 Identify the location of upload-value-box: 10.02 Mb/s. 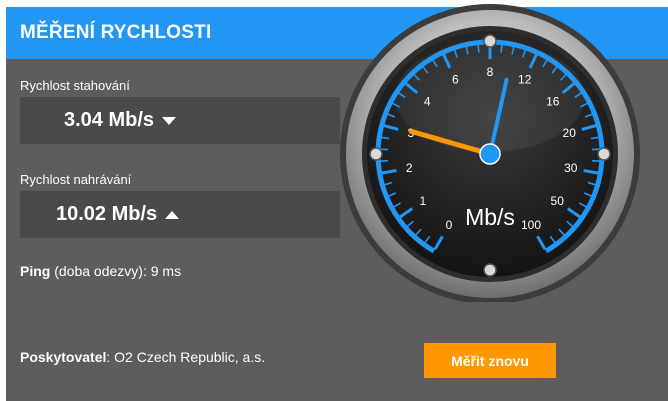
(180, 214).